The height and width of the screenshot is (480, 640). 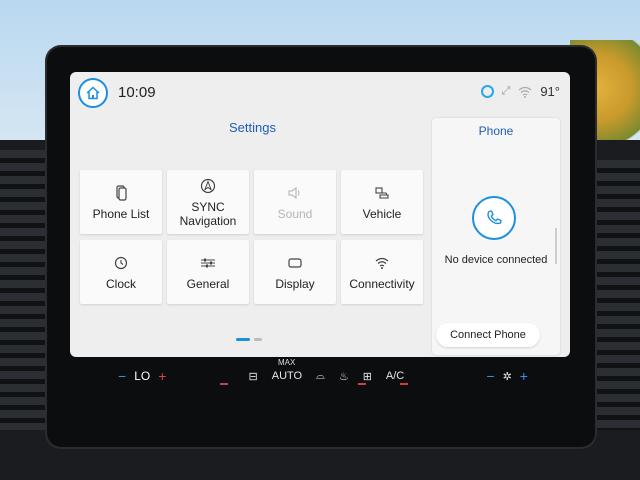 I want to click on phone-icon, so click(x=494, y=217).